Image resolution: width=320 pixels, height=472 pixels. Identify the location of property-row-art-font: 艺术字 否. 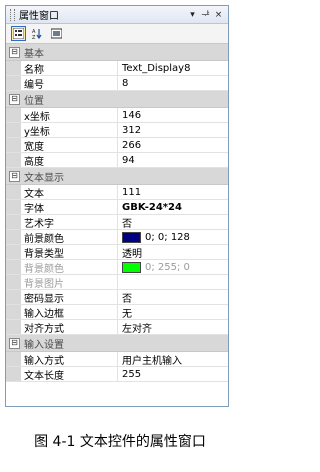
(117, 222).